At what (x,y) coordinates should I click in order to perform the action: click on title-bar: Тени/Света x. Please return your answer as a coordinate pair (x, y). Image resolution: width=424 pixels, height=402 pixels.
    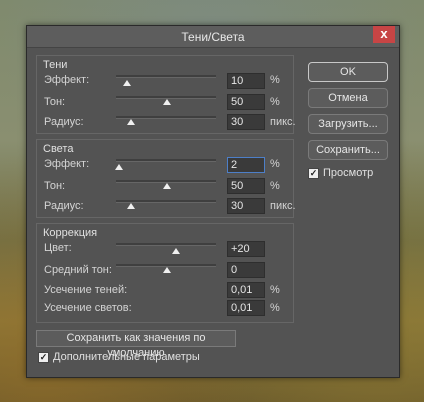
    Looking at the image, I should click on (213, 37).